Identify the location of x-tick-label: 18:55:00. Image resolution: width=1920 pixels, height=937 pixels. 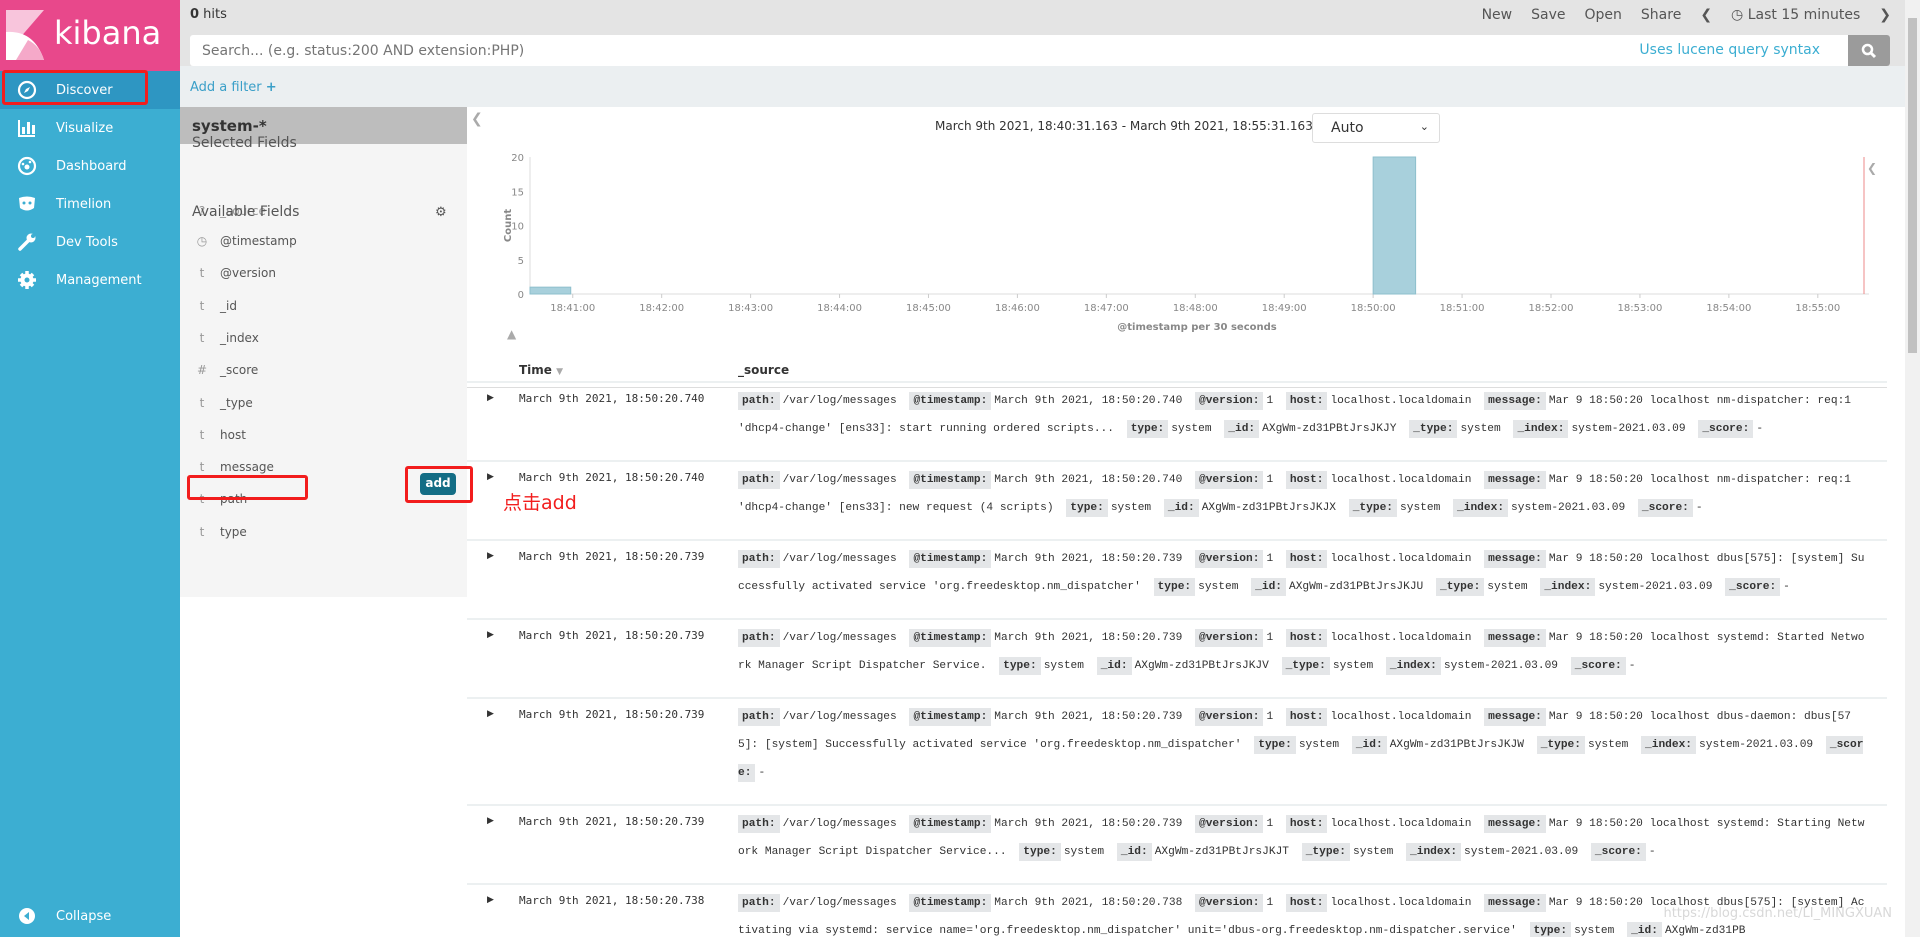
(1817, 308).